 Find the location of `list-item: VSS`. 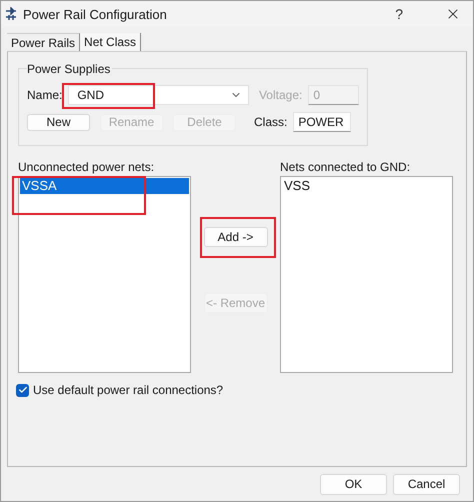

list-item: VSS is located at coordinates (366, 186).